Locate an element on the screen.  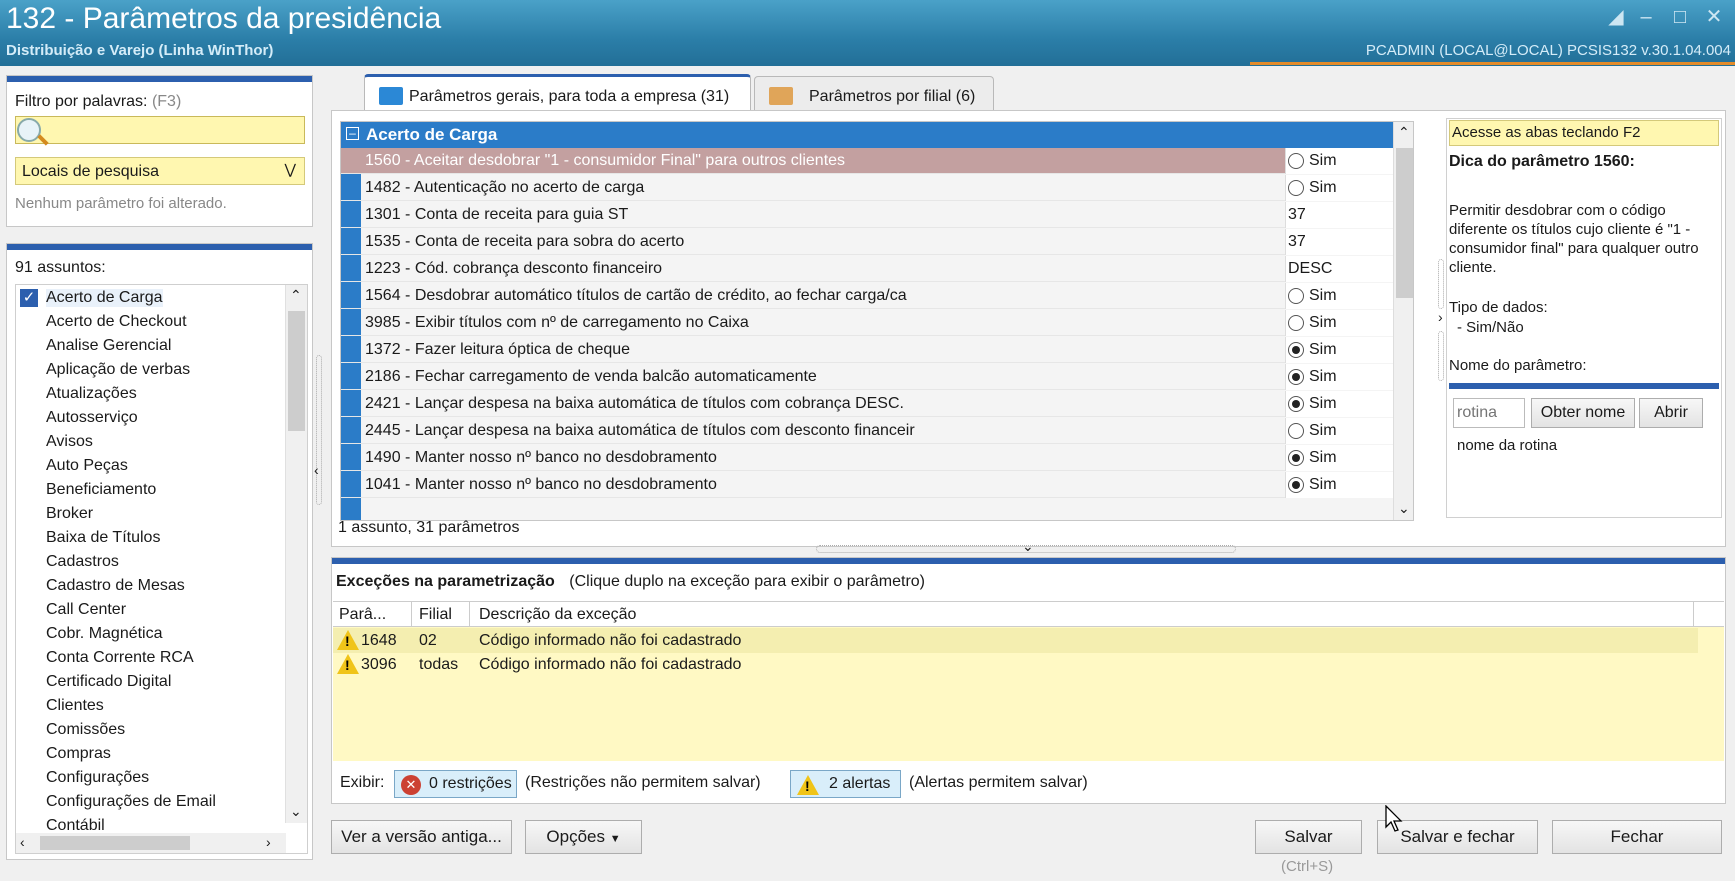
radio-sim-label: Sim is located at coordinates (1323, 403).